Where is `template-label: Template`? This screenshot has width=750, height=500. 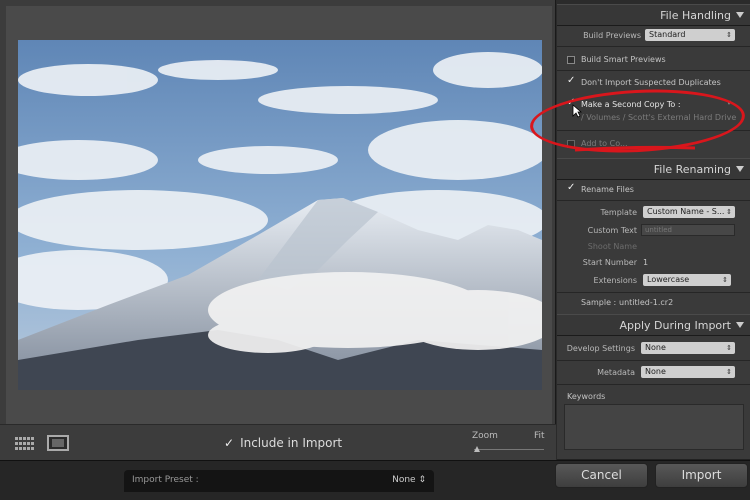
template-label: Template is located at coordinates (618, 212).